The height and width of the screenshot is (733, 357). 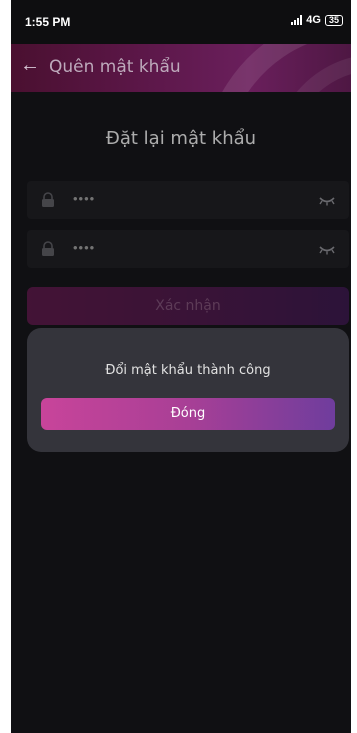 I want to click on status-right: 4G 35, so click(x=317, y=20).